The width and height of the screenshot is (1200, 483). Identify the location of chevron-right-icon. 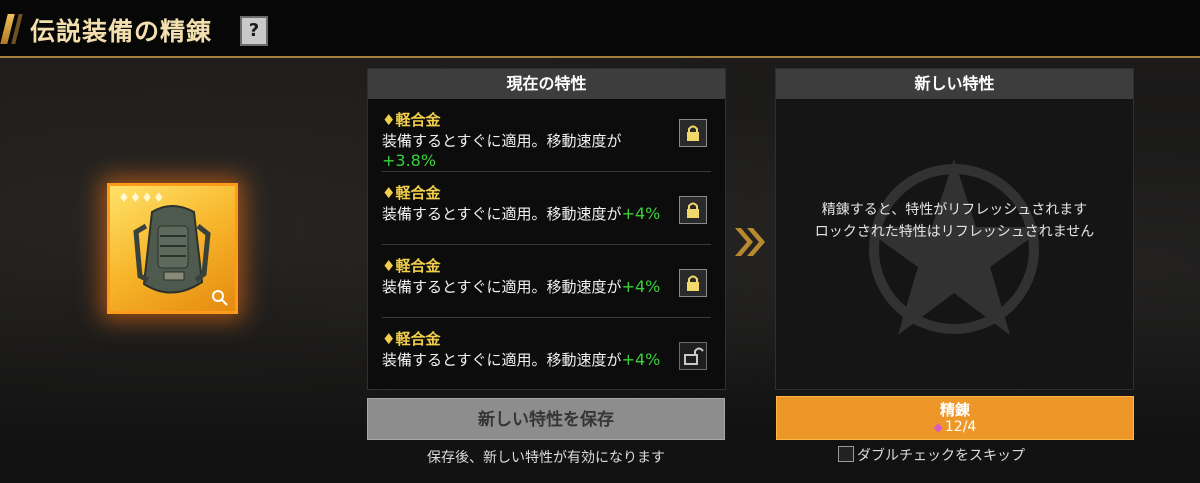
(750, 242).